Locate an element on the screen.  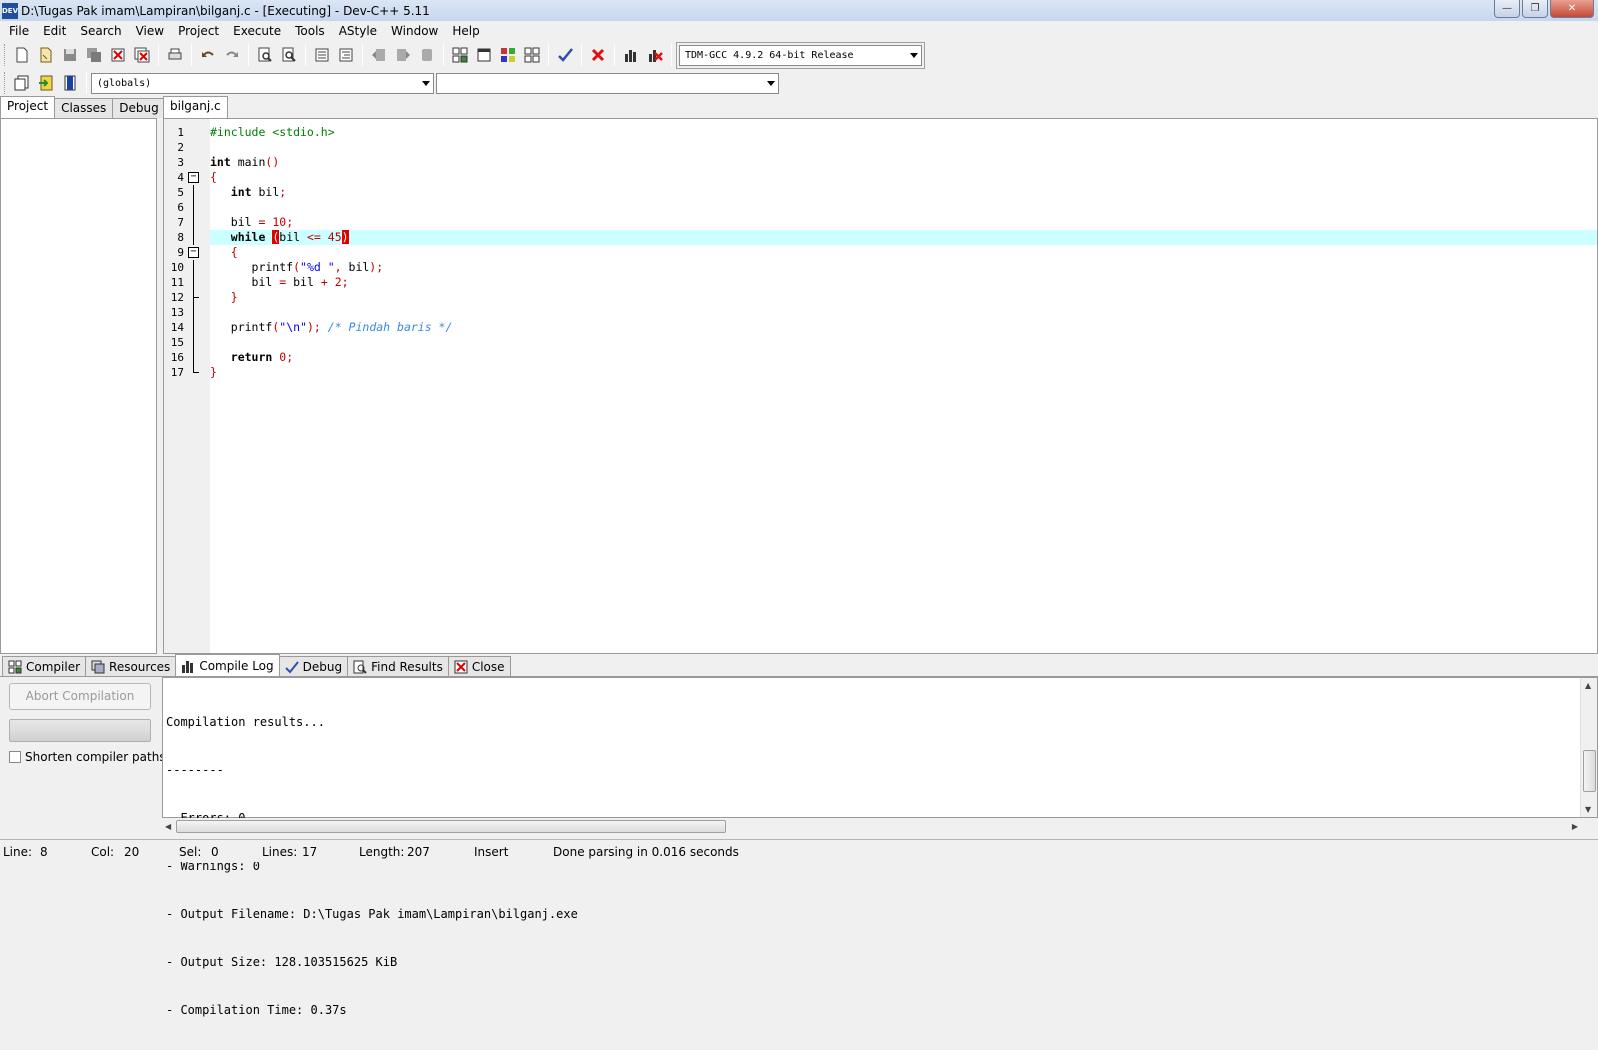
menu-astyle: AStyle is located at coordinates (358, 31).